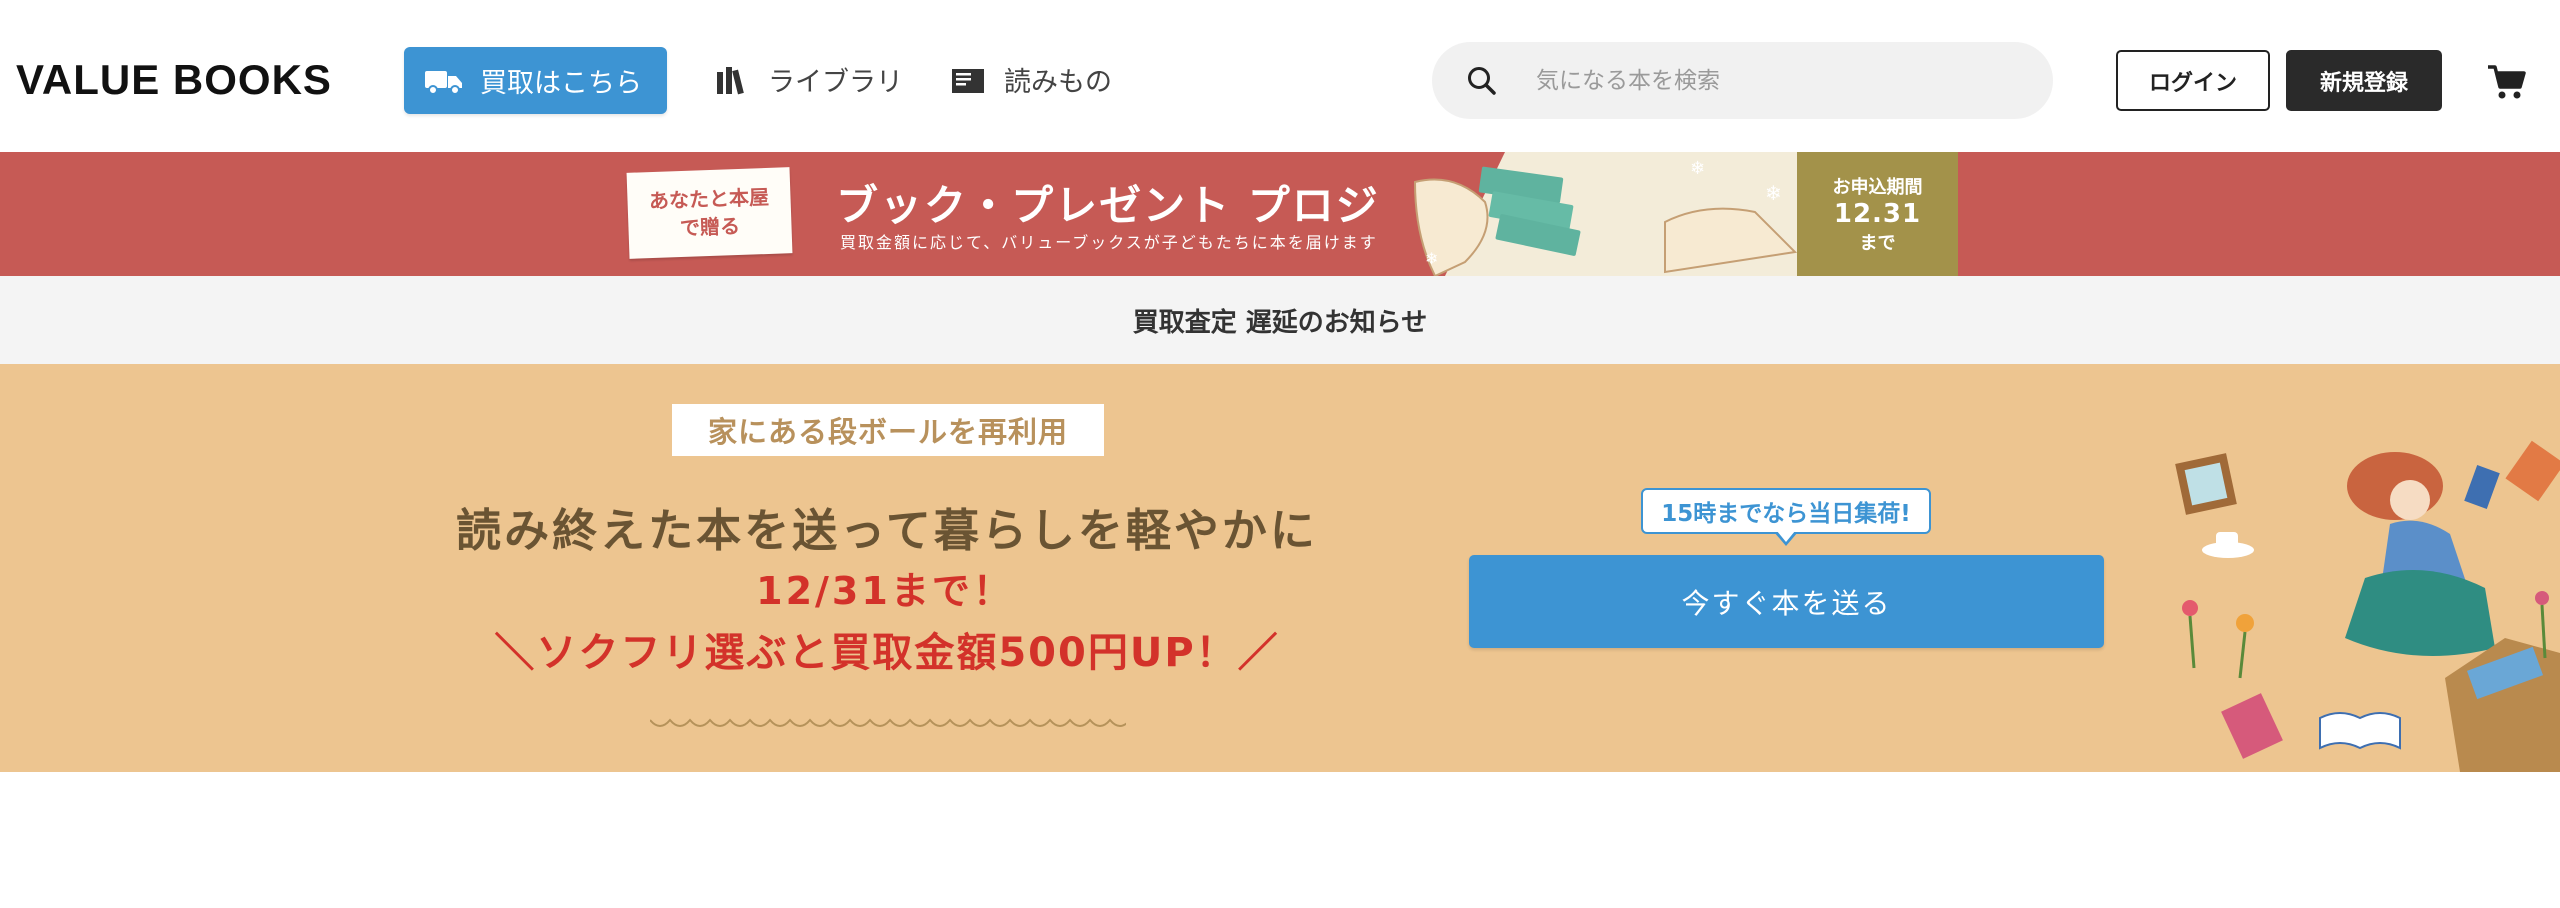 This screenshot has height=908, width=2560. I want to click on article-icon, so click(968, 80).